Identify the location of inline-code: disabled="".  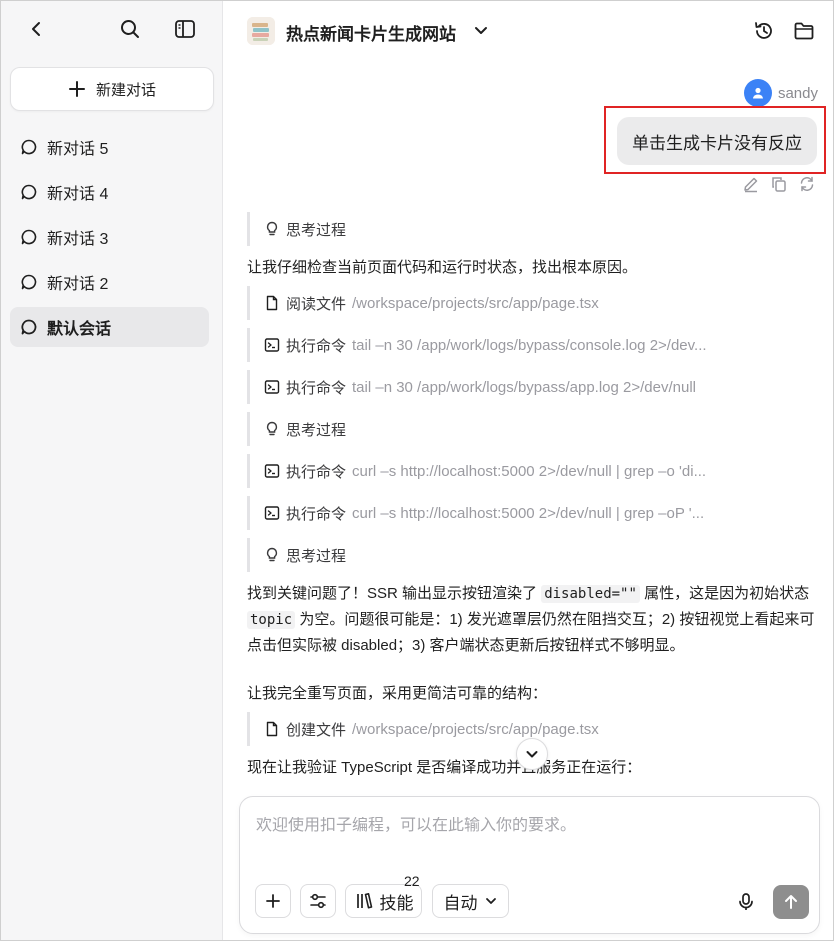
(590, 594).